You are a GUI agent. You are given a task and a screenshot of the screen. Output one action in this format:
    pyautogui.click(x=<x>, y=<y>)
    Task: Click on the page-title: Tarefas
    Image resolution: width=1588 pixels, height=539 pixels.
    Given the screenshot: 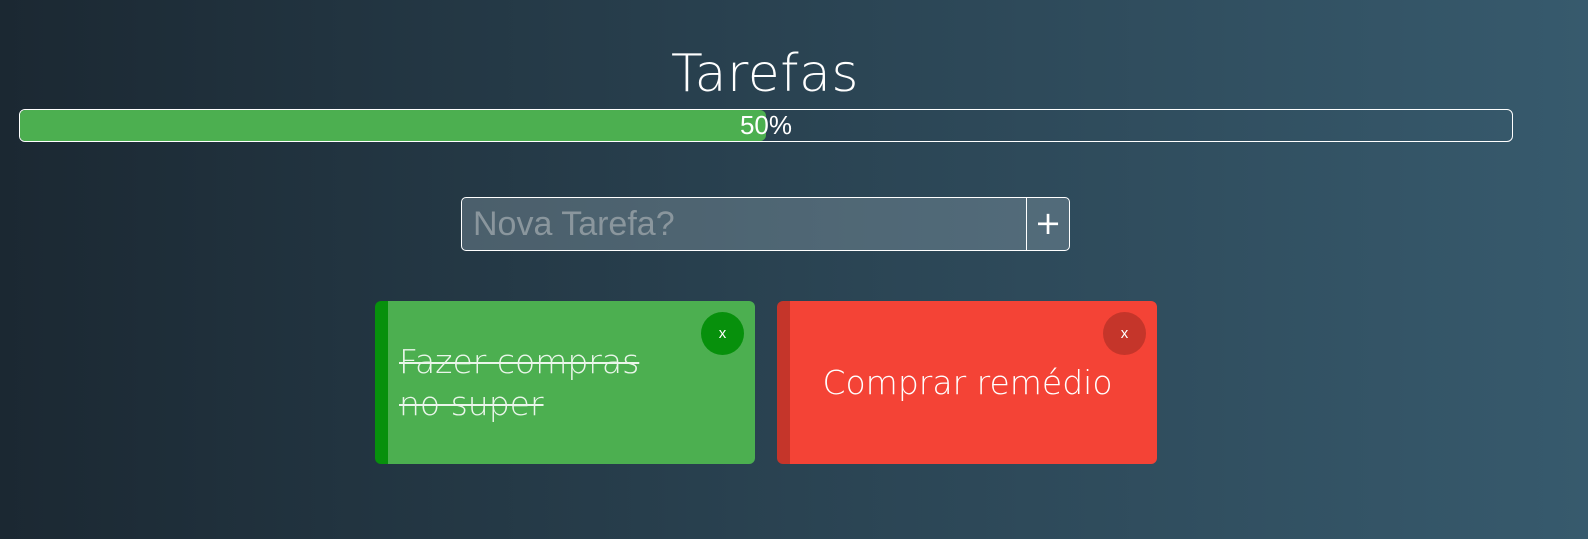 What is the action you would take?
    pyautogui.click(x=764, y=74)
    